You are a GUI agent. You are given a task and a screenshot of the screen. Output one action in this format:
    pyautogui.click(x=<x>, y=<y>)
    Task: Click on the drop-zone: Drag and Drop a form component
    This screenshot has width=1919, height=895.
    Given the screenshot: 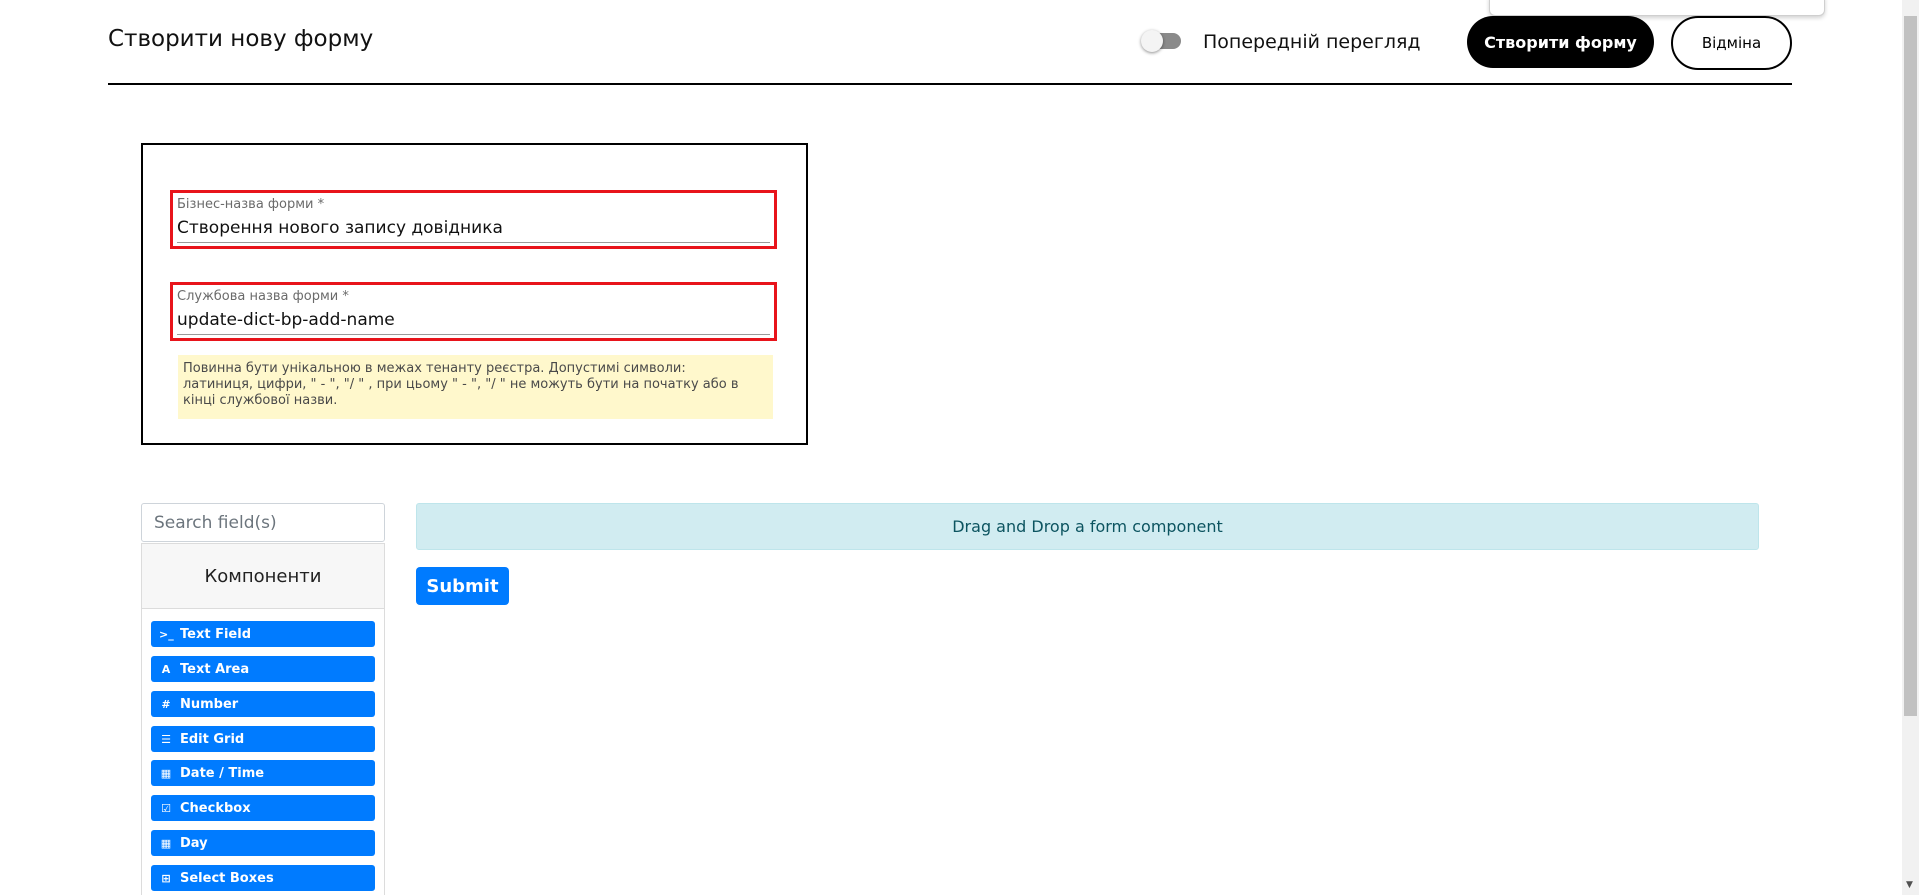 What is the action you would take?
    pyautogui.click(x=1087, y=526)
    